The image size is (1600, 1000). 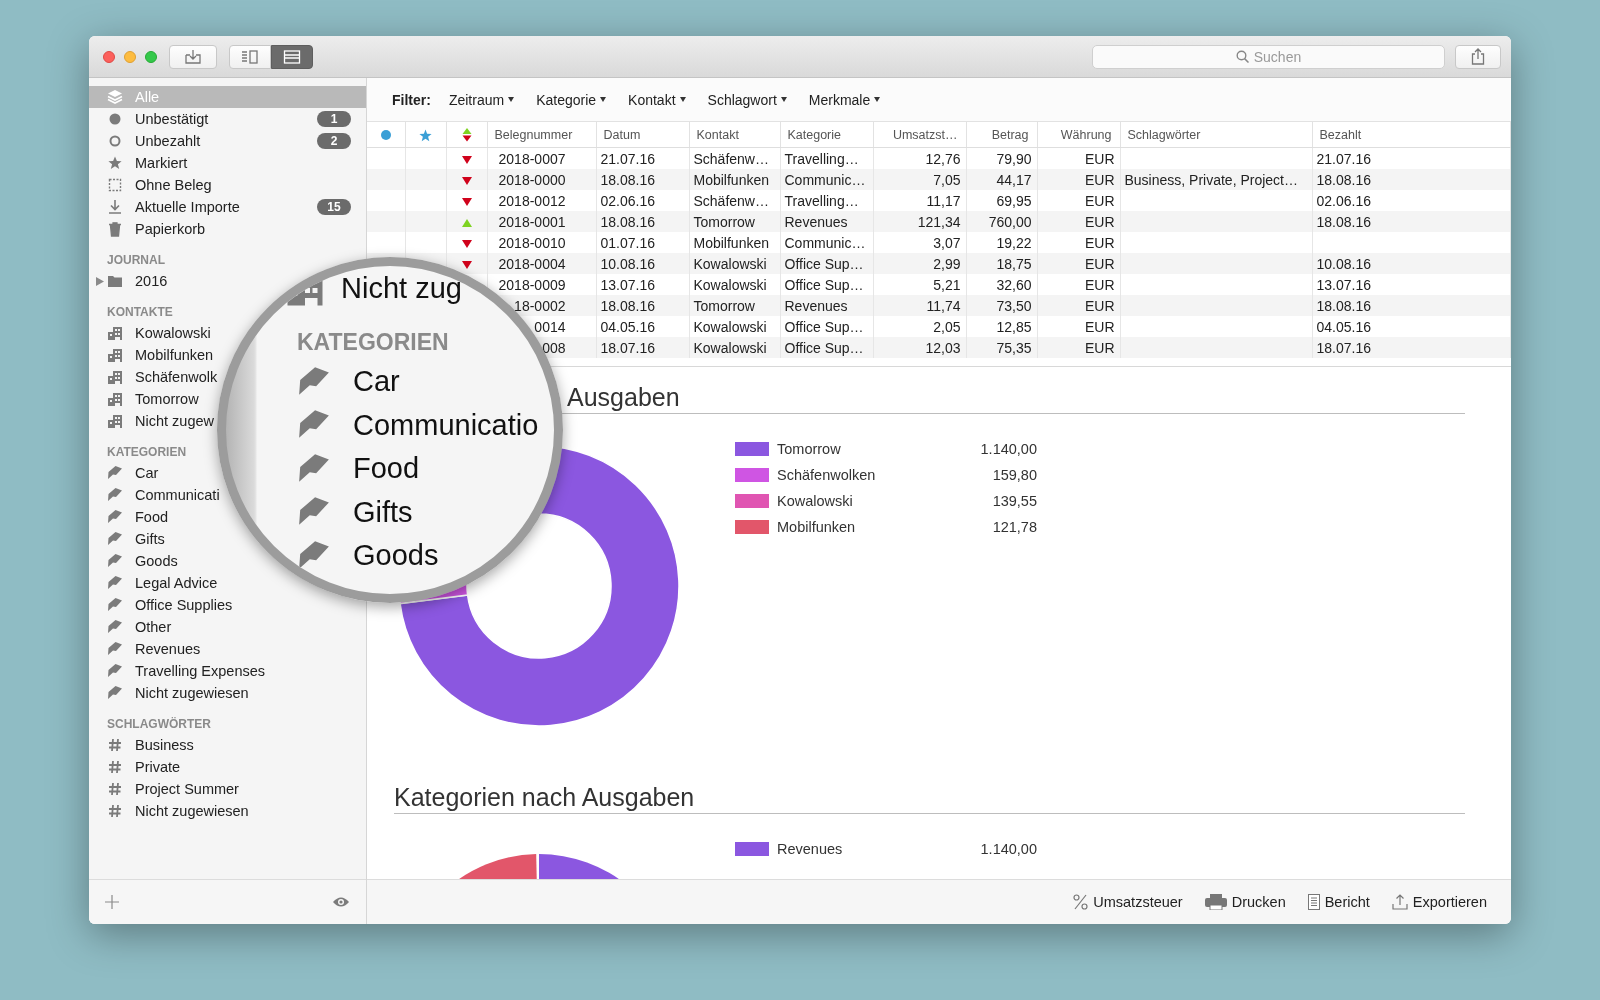 I want to click on view-mode-button, so click(x=292, y=56).